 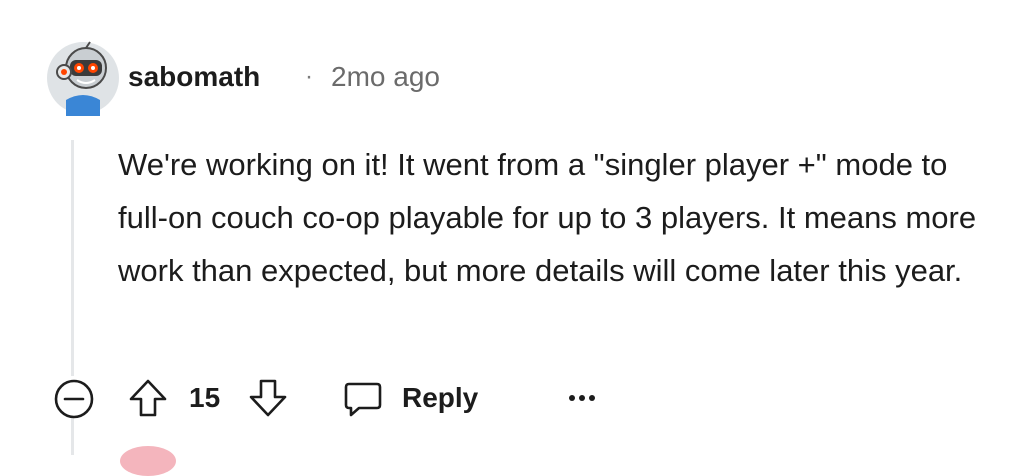 I want to click on next-reply-avatar, so click(x=148, y=461).